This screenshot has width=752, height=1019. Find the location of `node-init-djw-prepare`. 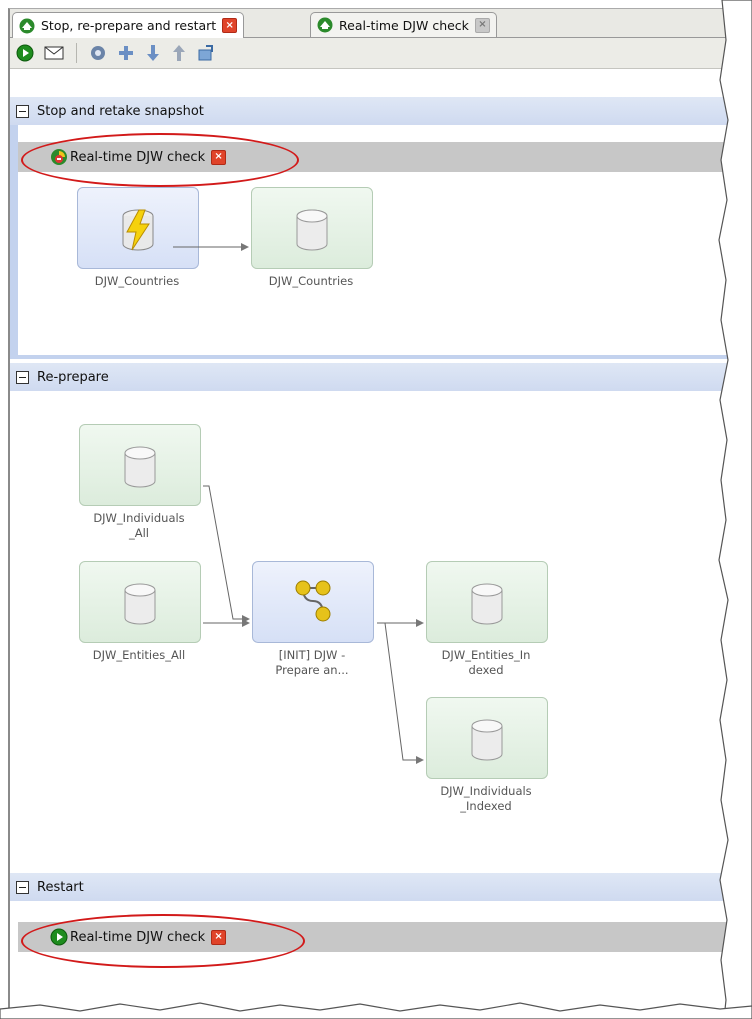

node-init-djw-prepare is located at coordinates (313, 602).